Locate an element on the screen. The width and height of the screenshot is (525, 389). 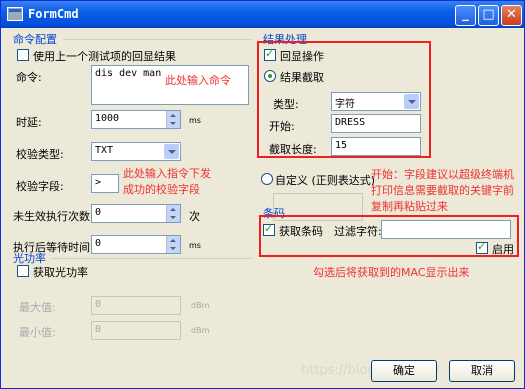
app-icon is located at coordinates (15, 14).